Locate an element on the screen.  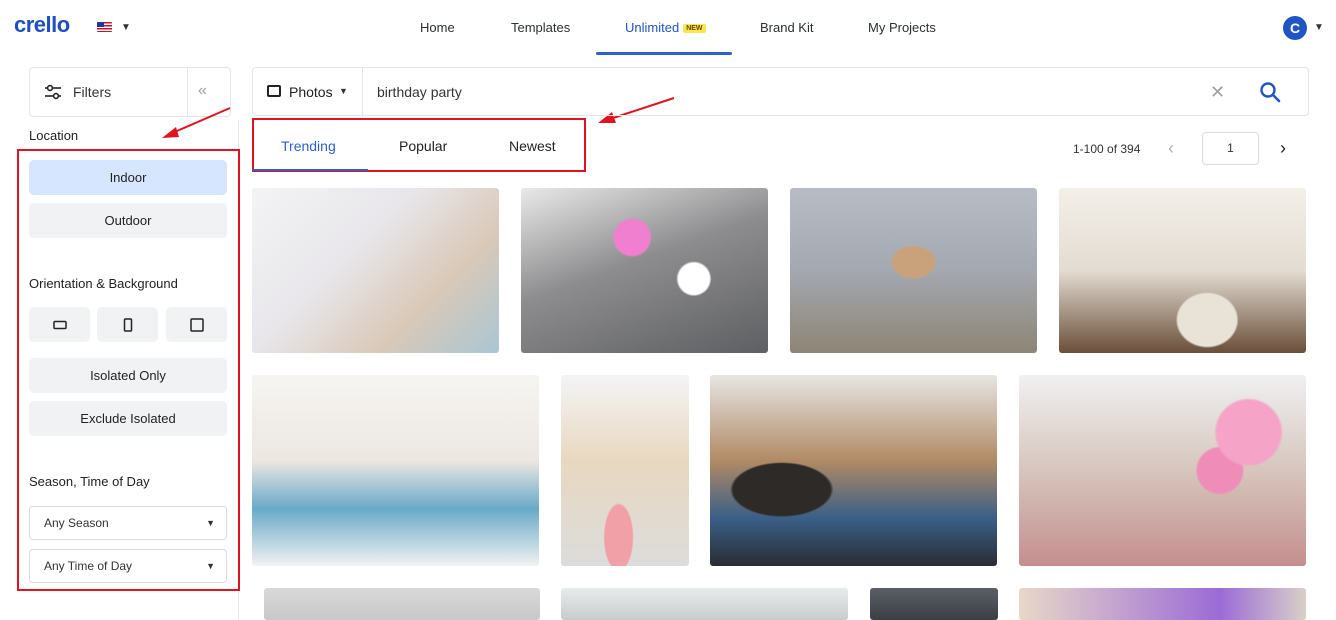
tab-trending: Trending is located at coordinates (308, 146).